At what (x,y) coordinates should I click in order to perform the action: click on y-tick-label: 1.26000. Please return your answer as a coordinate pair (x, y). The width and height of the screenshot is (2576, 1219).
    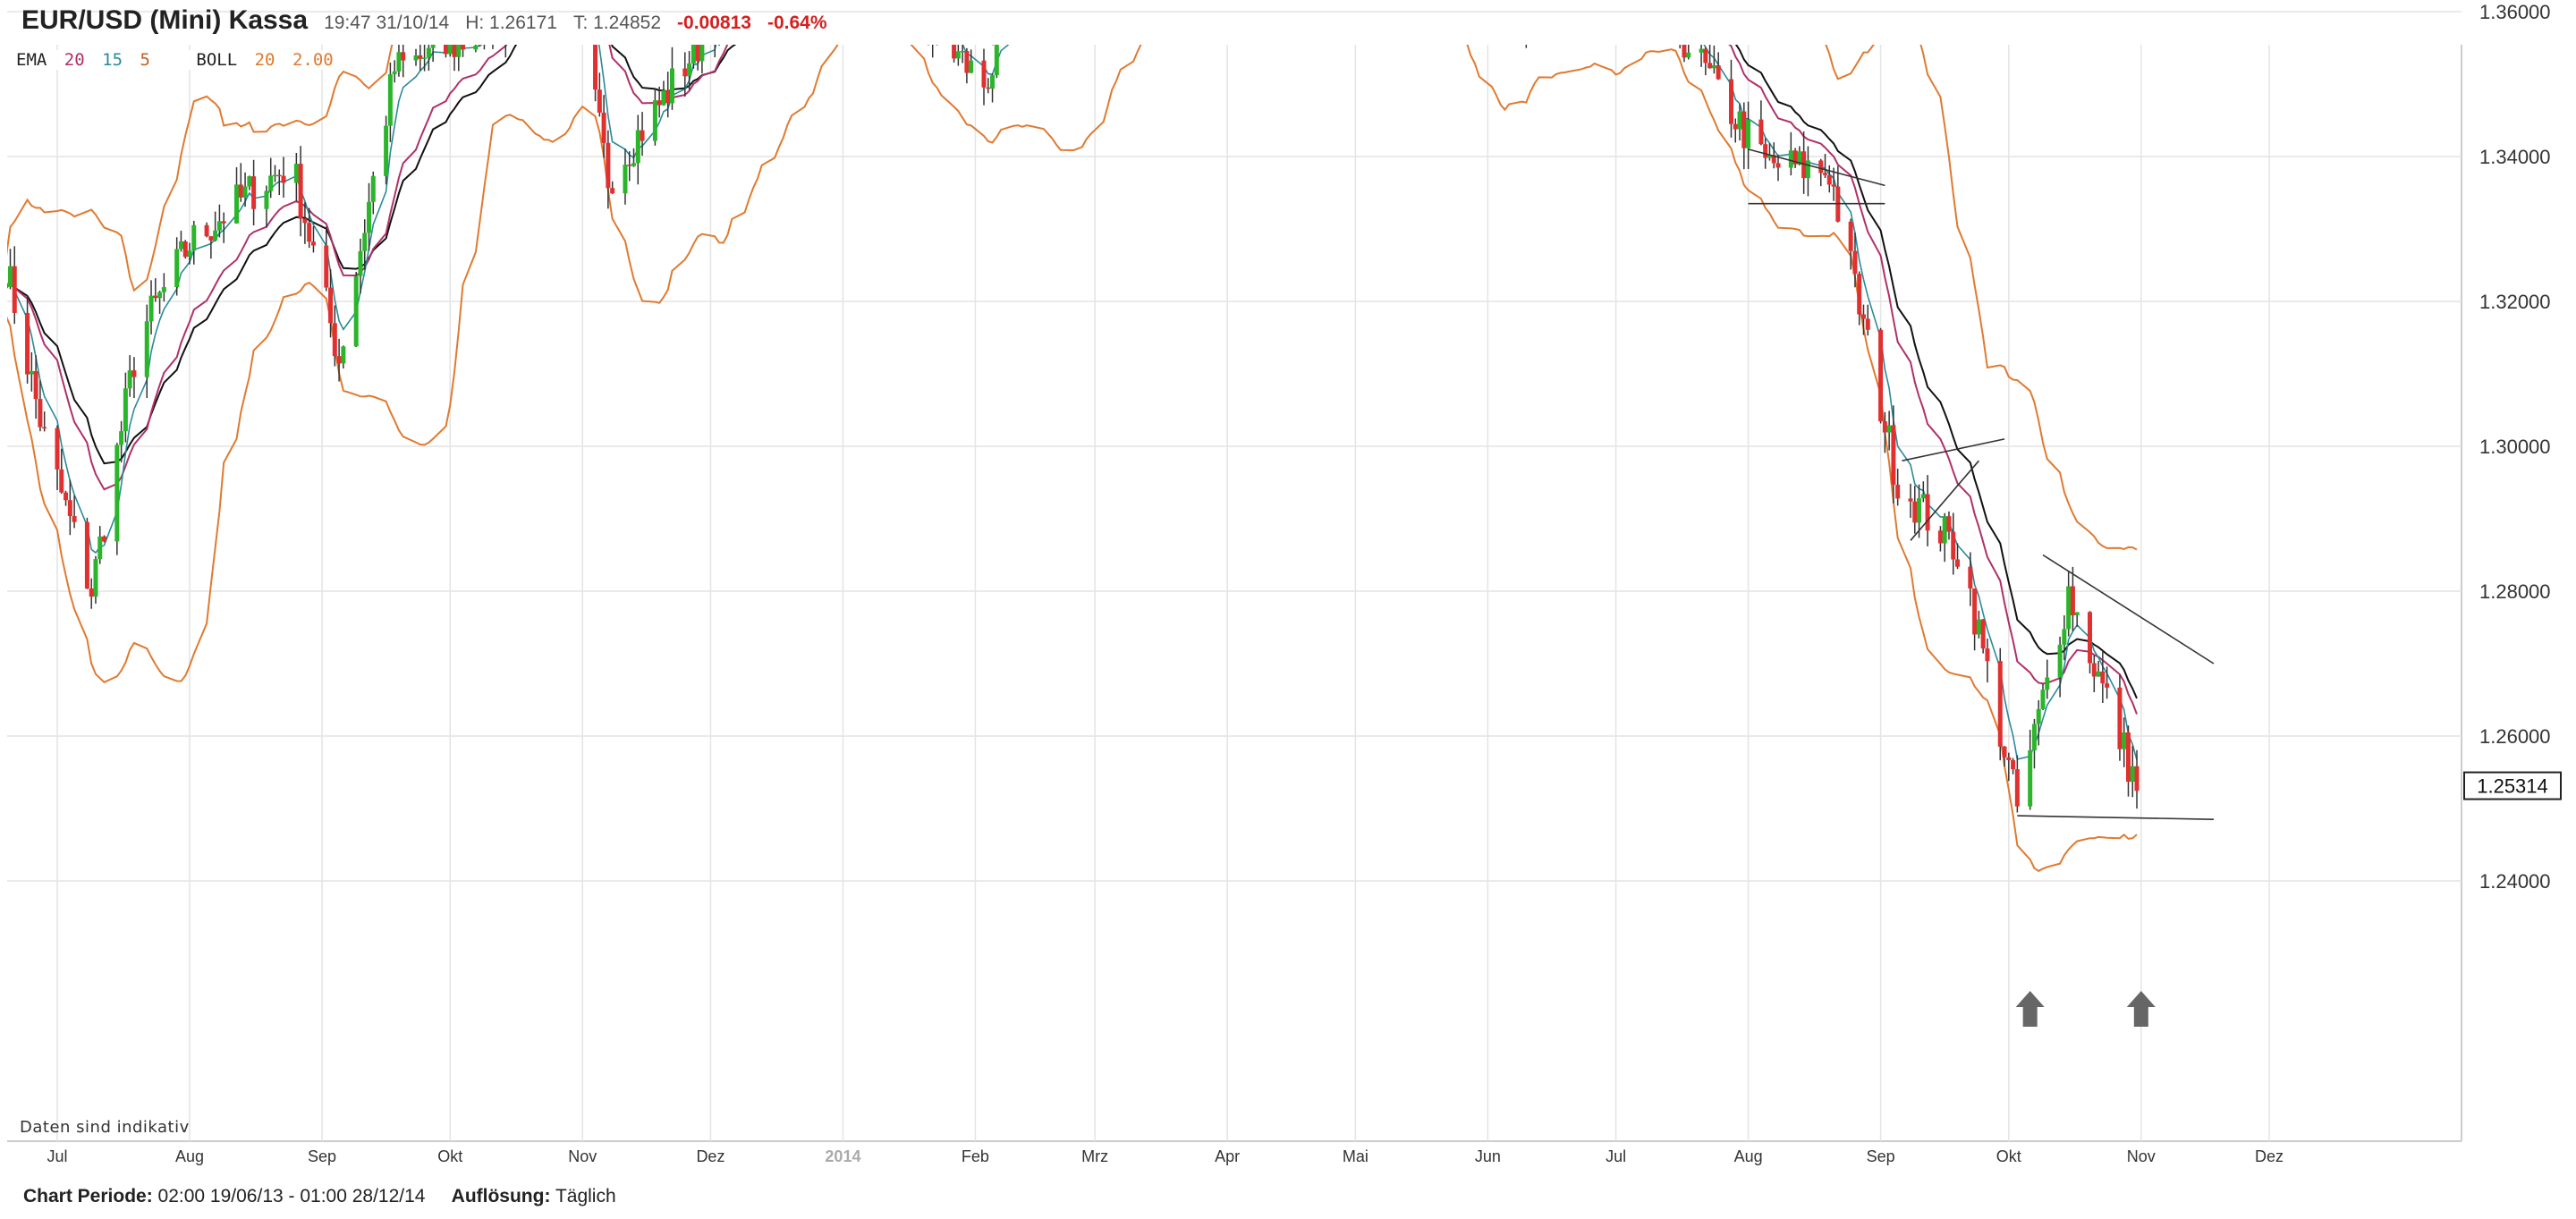
    Looking at the image, I should click on (2515, 736).